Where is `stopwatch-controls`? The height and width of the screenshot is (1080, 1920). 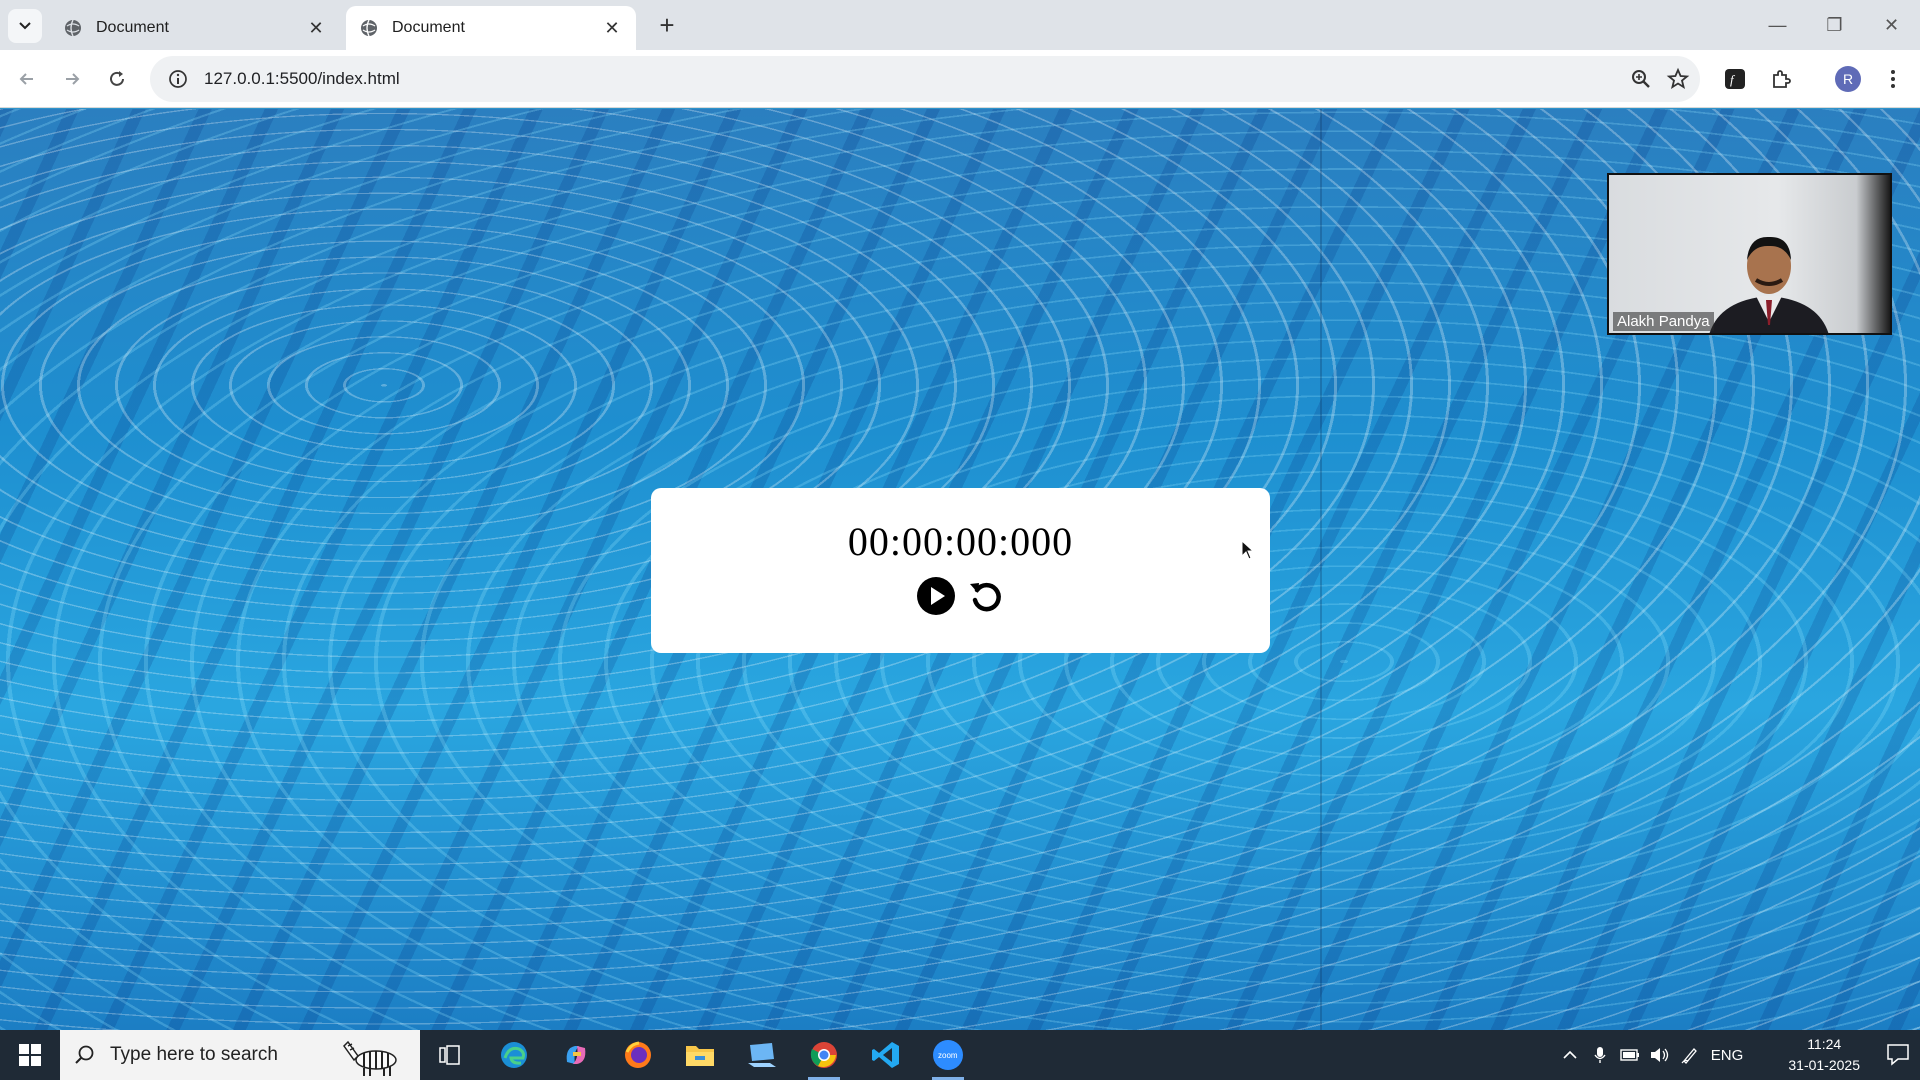 stopwatch-controls is located at coordinates (961, 596).